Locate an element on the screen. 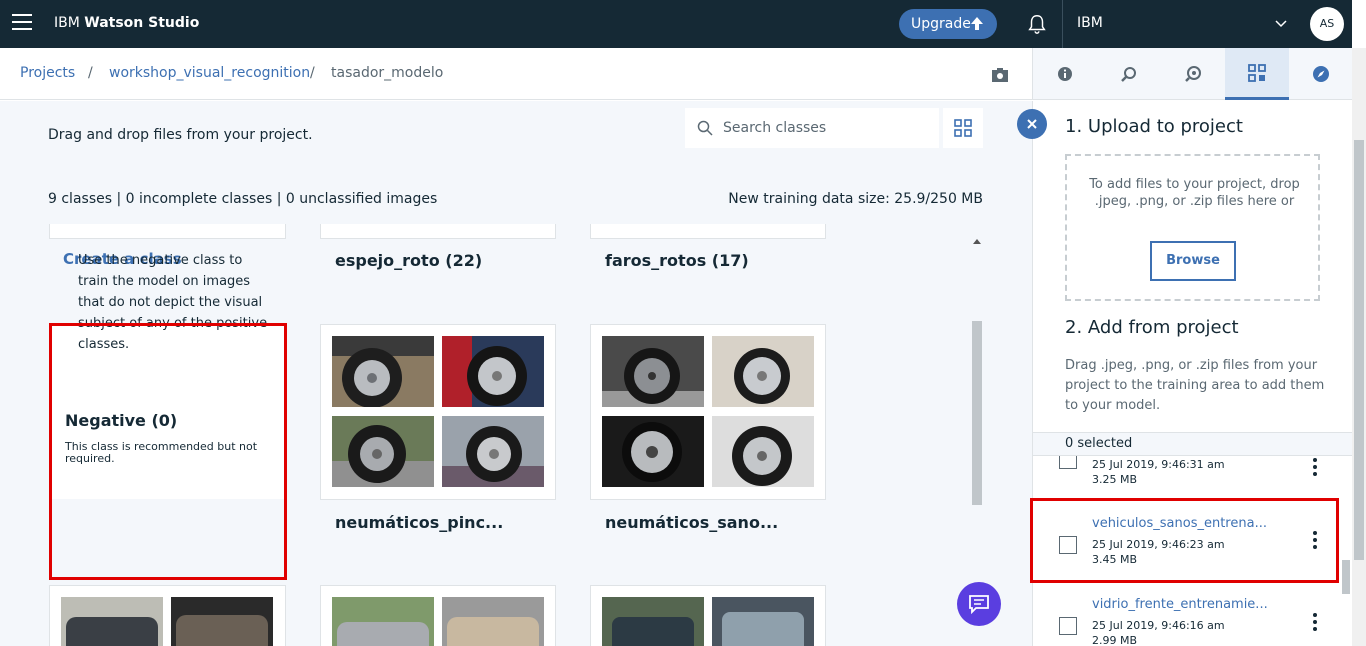 This screenshot has height=646, width=1366. data-assets-icon is located at coordinates (1257, 72).